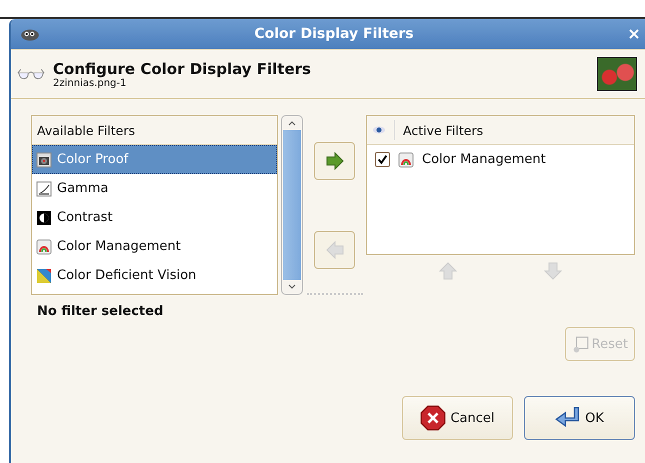 This screenshot has width=645, height=463. What do you see at coordinates (448, 271) in the screenshot?
I see `up-arrow-icon` at bounding box center [448, 271].